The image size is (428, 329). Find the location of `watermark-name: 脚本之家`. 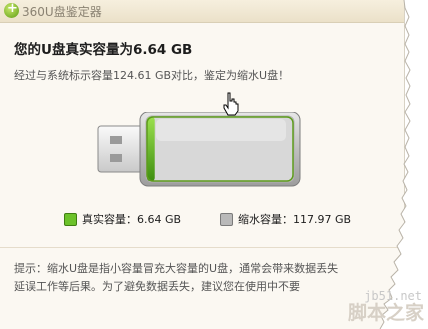

watermark-name: 脚本之家 is located at coordinates (385, 313).